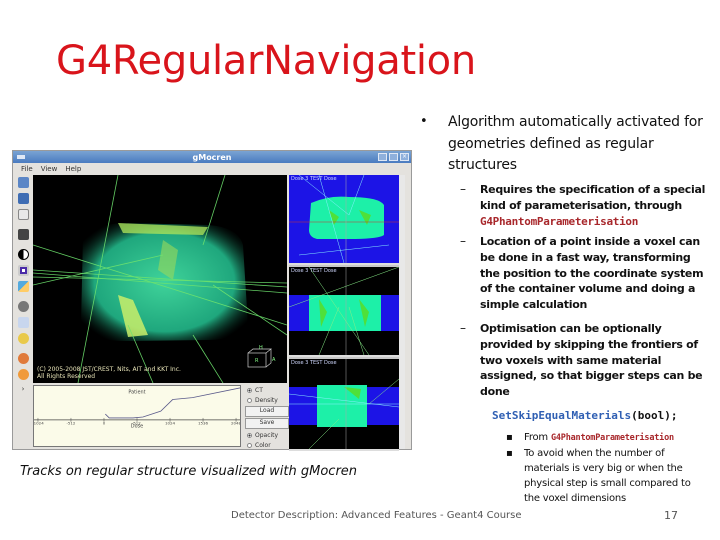 The image size is (720, 540). What do you see at coordinates (137, 427) in the screenshot?
I see `graph-lower-label: Dose` at bounding box center [137, 427].